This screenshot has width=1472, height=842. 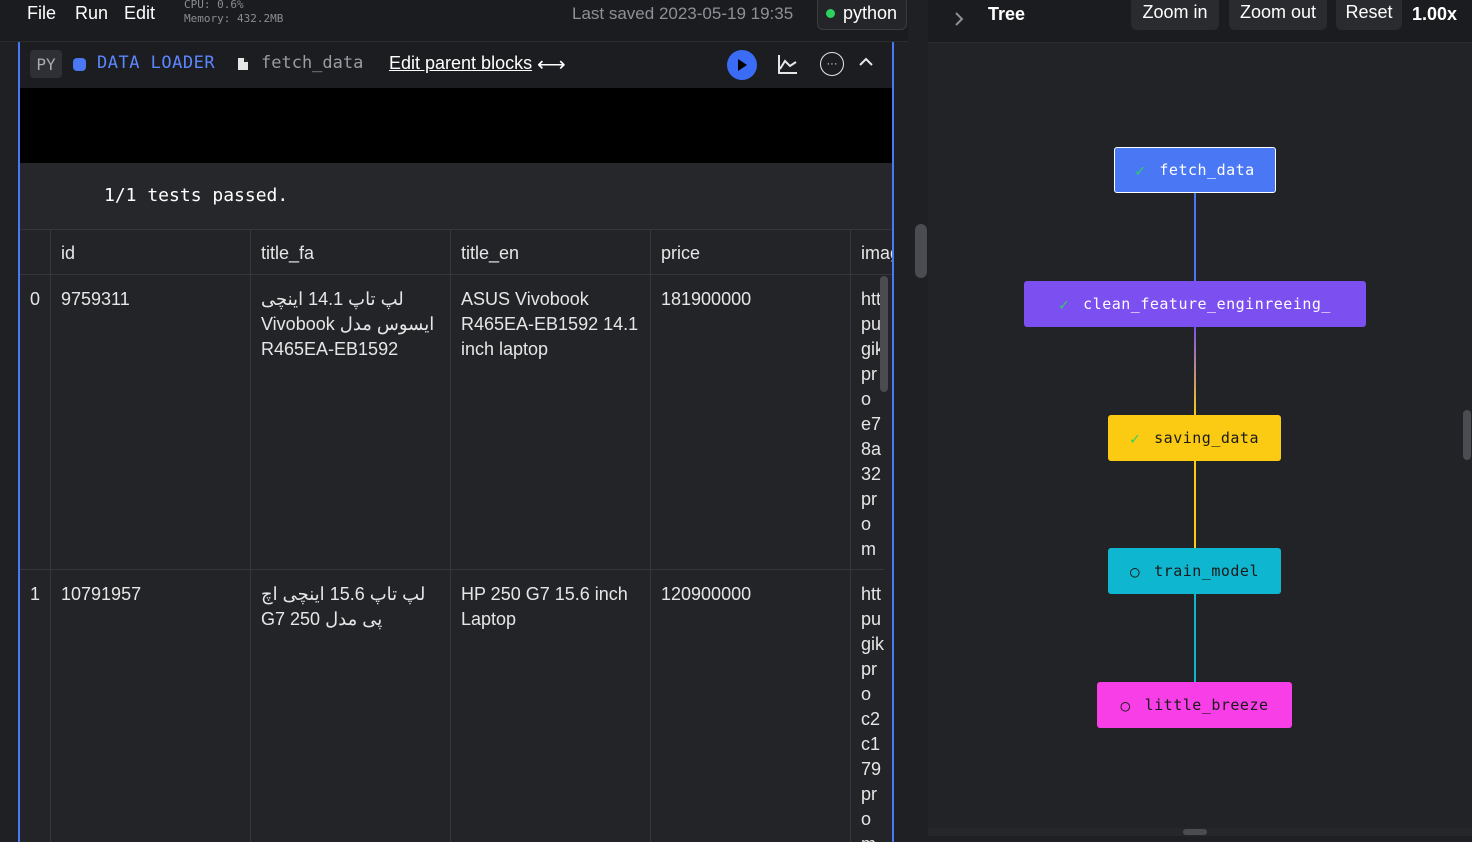 What do you see at coordinates (196, 195) in the screenshot?
I see `test-result-text: 1/1 tests passed.` at bounding box center [196, 195].